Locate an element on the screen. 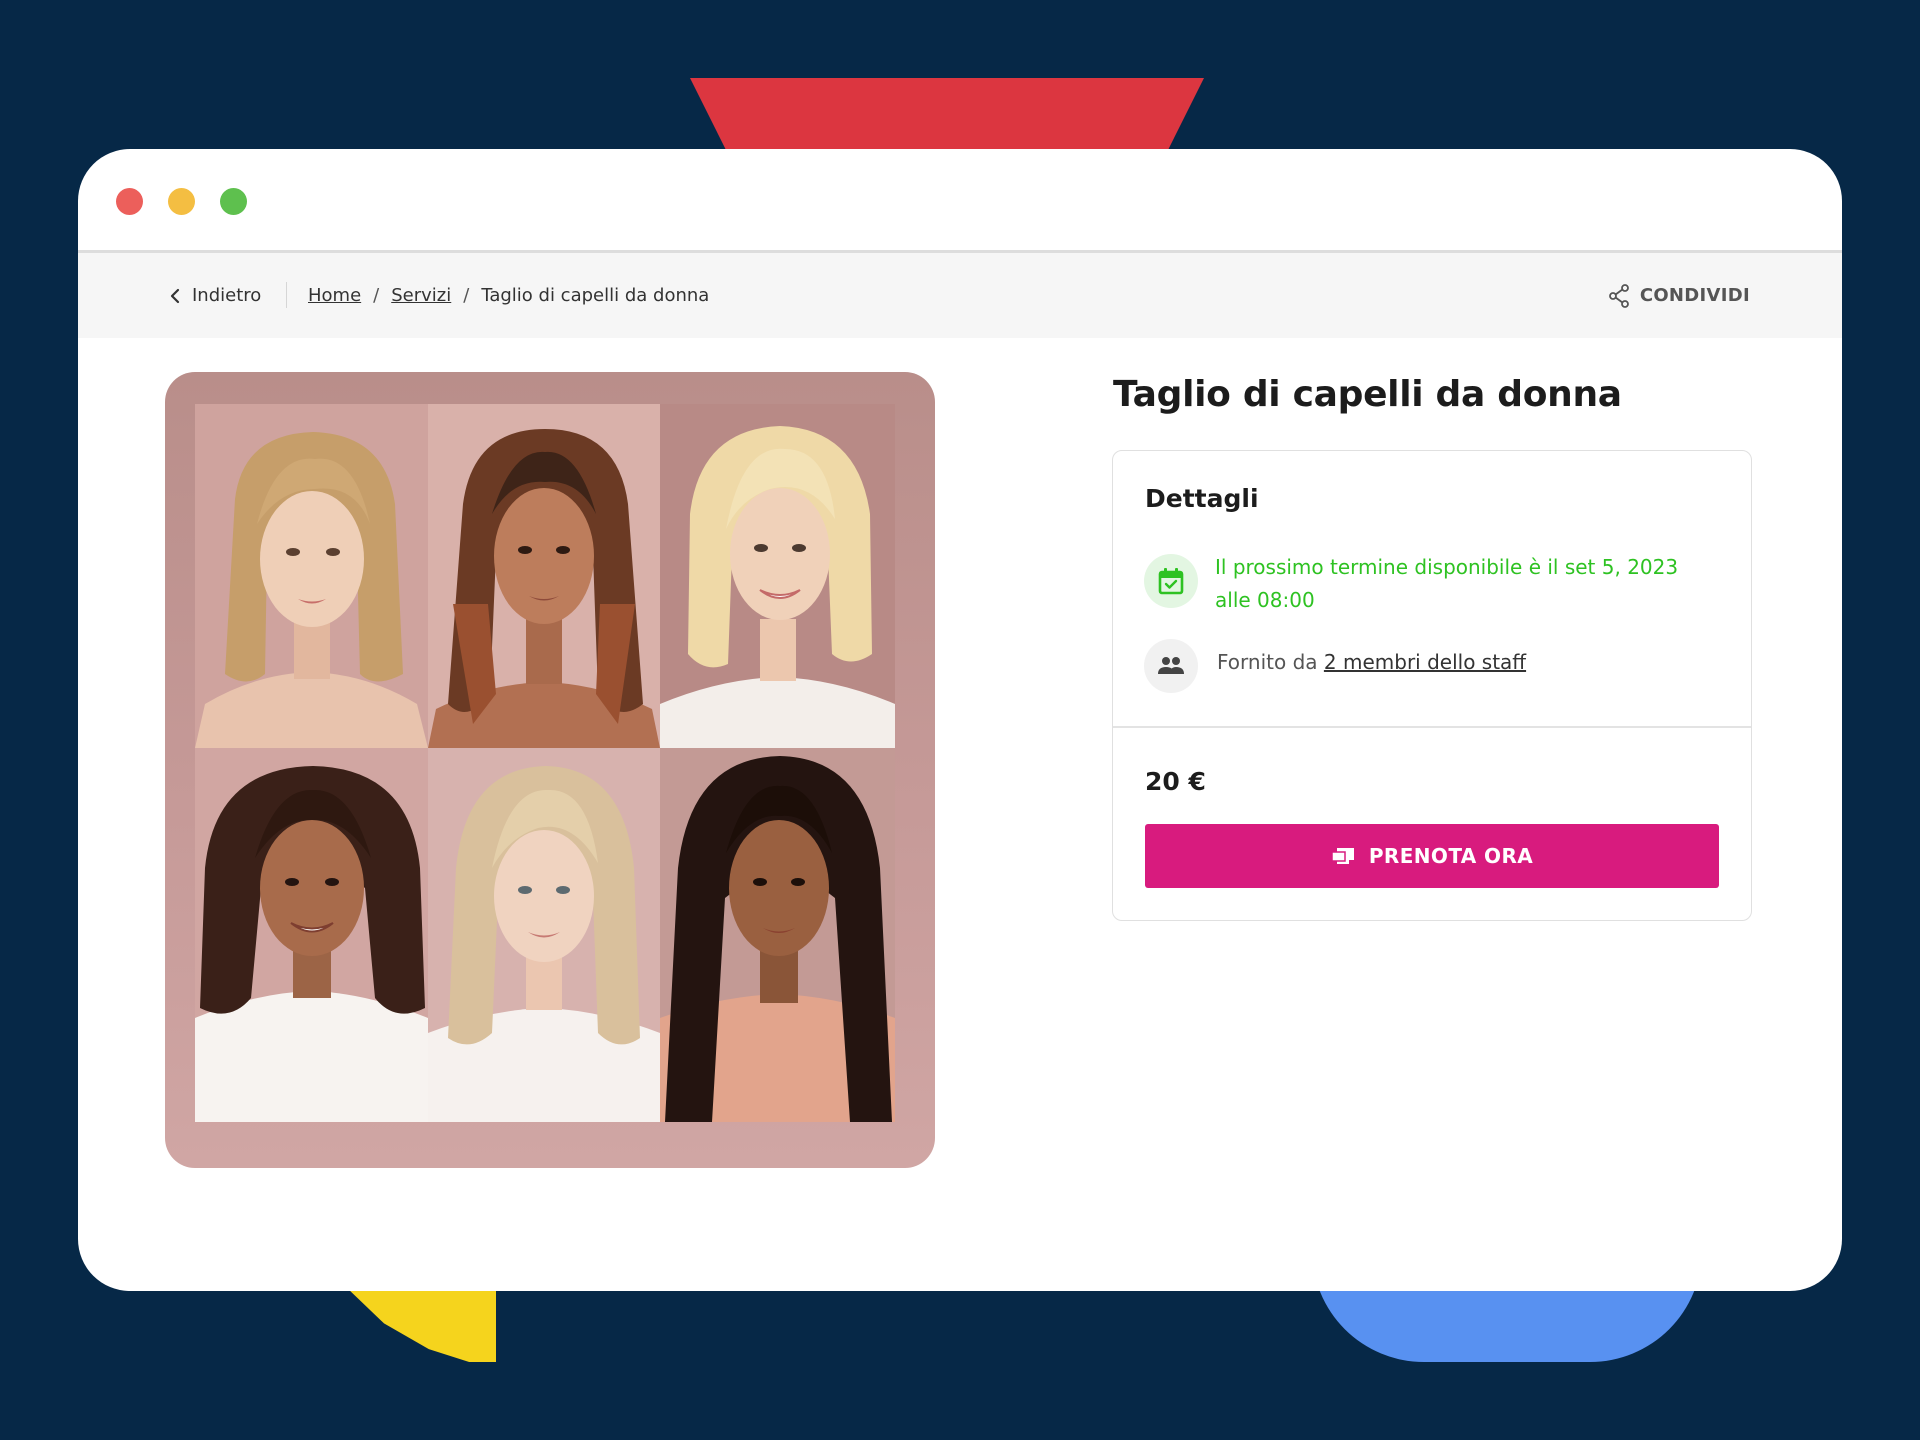 This screenshot has height=1440, width=1920. staff-info: Fornito da 2 membri dello staff is located at coordinates (1371, 662).